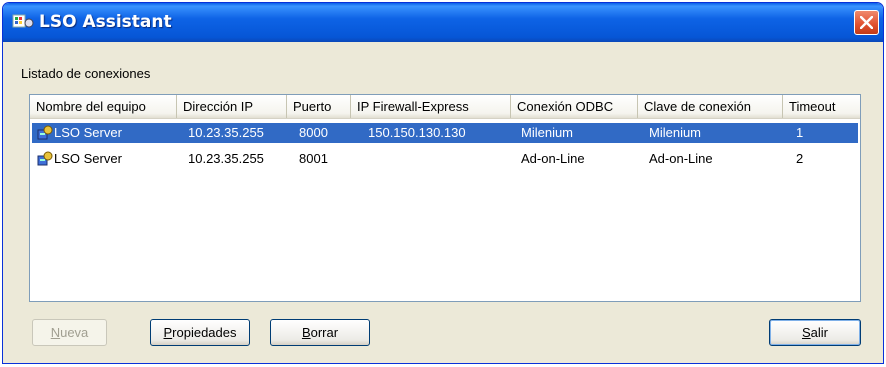 This screenshot has height=367, width=886. Describe the element at coordinates (74, 332) in the screenshot. I see `nueva-label: ueva` at that location.